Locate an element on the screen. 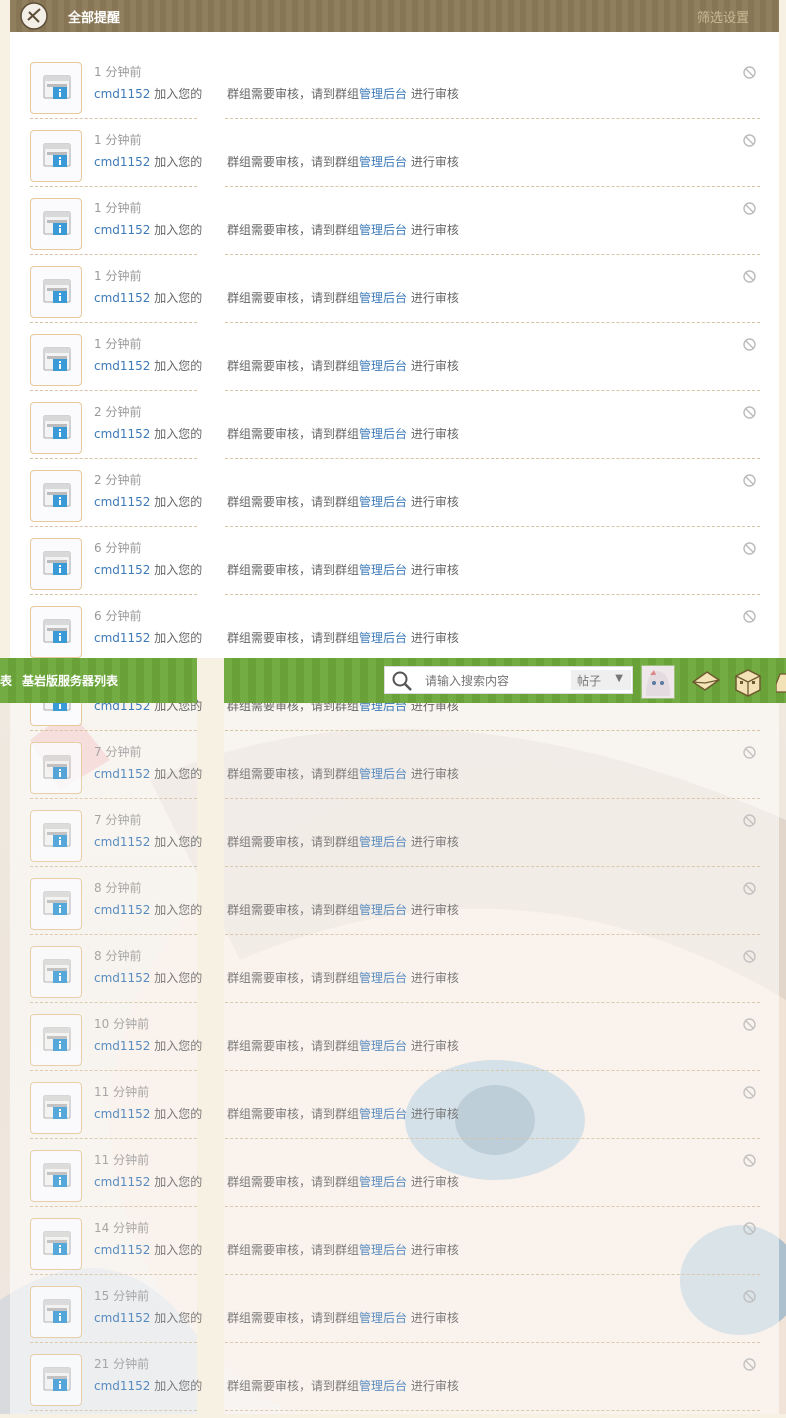 The image size is (786, 1418). search-input is located at coordinates (490, 681).